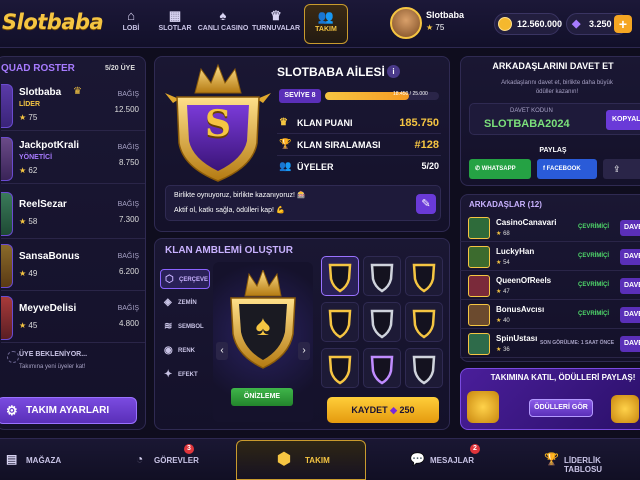  Describe the element at coordinates (550, 315) in the screenshot. I see `friend-row: BonusAvcısı ★ 40 ÇEVRİMİÇİ DAVET` at that location.